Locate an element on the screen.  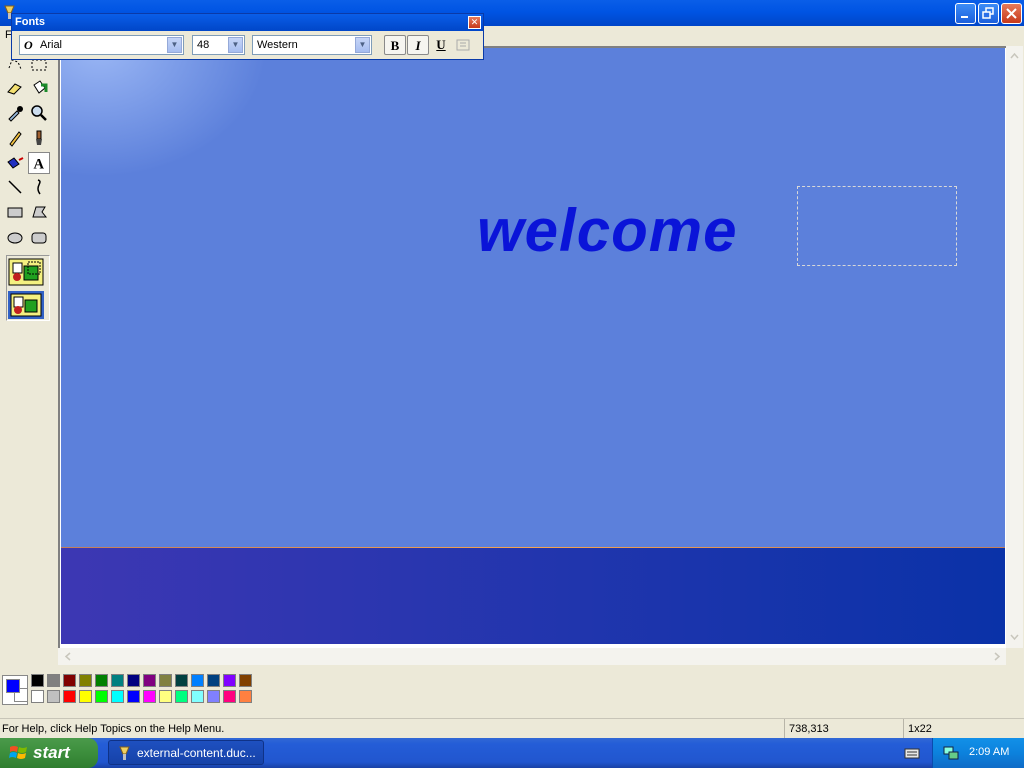
font-name-value: Arial is located at coordinates (51, 45).